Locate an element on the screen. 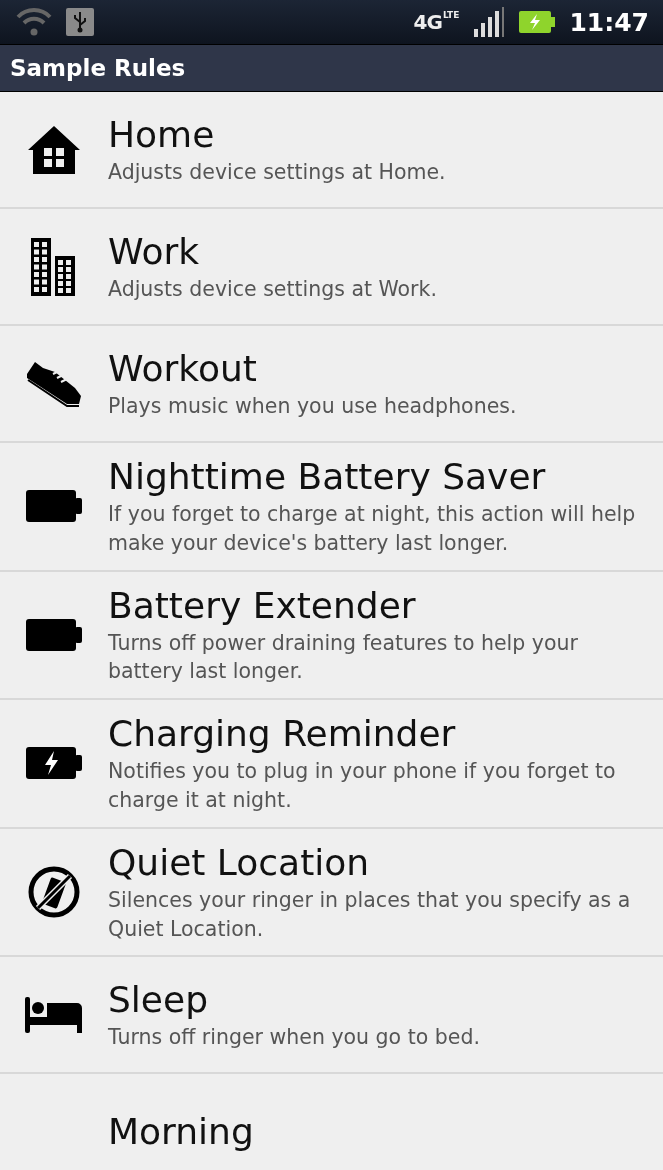 Image resolution: width=663 pixels, height=1170 pixels. rule-title: Nighttime Battery Saver is located at coordinates (327, 477).